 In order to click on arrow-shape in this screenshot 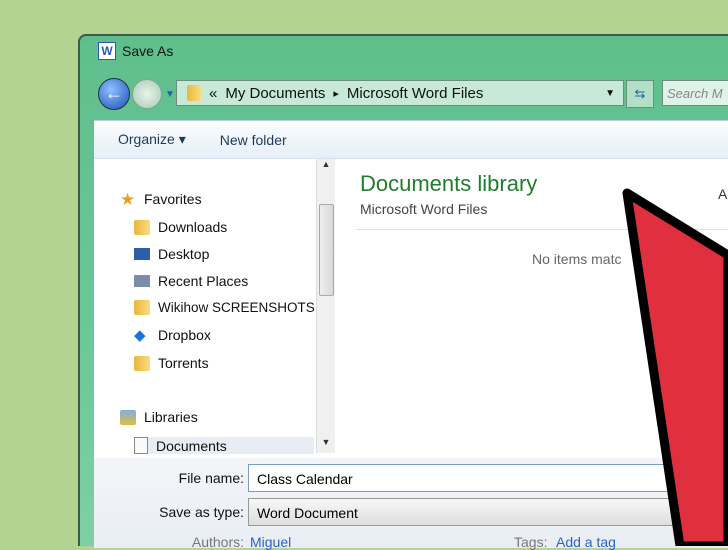, I will do `click(675, 367)`.